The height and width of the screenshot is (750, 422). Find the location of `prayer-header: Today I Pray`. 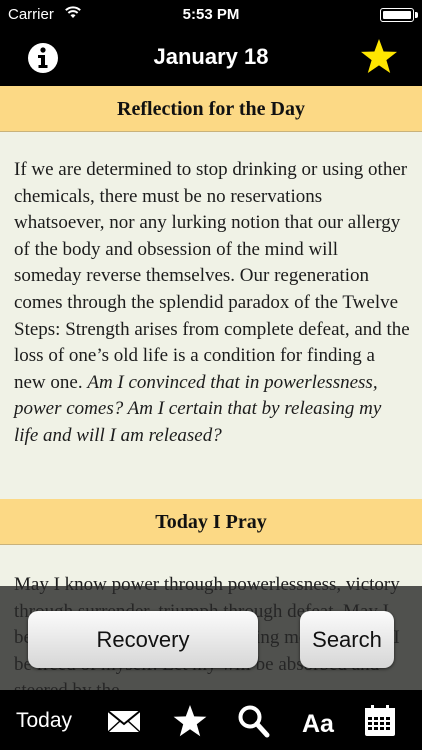

prayer-header: Today I Pray is located at coordinates (211, 522).